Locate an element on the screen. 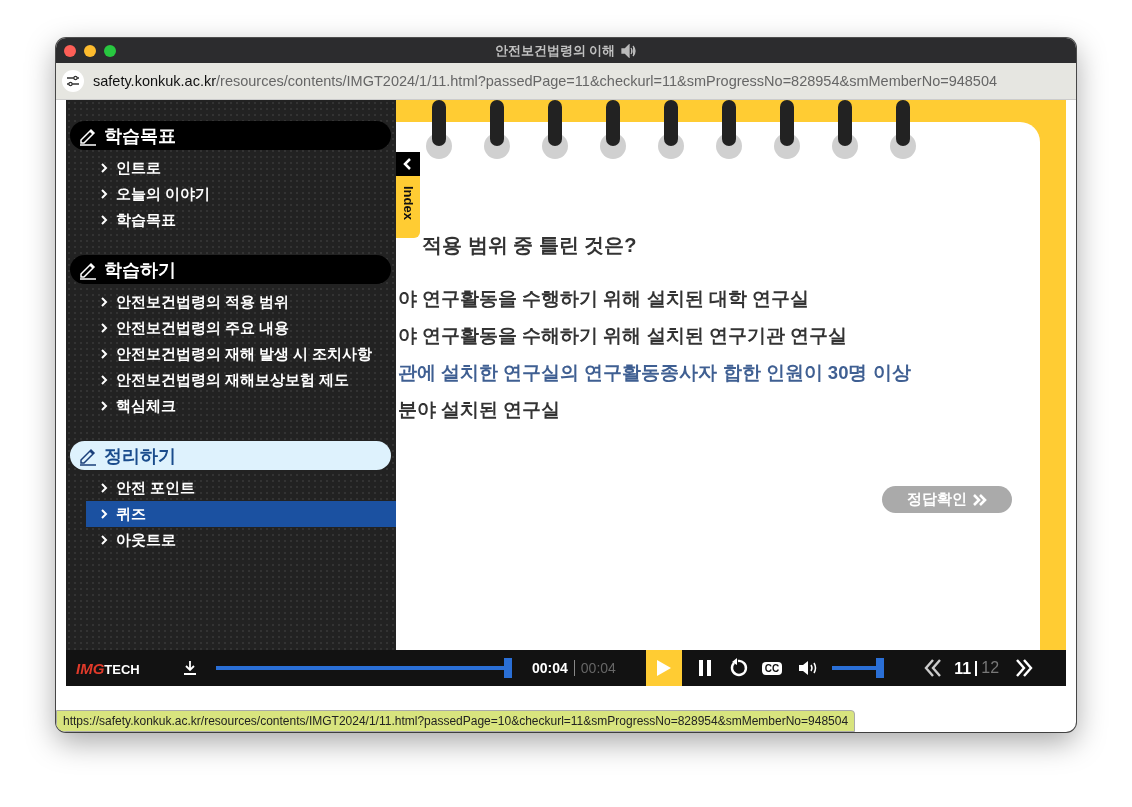 The height and width of the screenshot is (807, 1132). menu-item: 인트로 is located at coordinates (241, 168).